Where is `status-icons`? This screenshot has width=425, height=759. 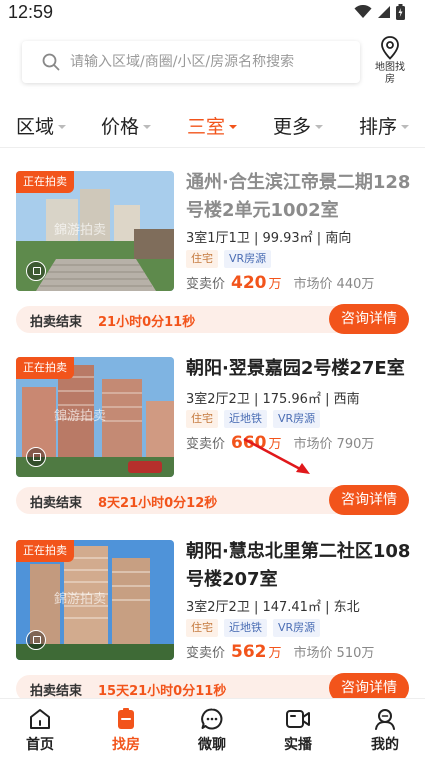 status-icons is located at coordinates (379, 12).